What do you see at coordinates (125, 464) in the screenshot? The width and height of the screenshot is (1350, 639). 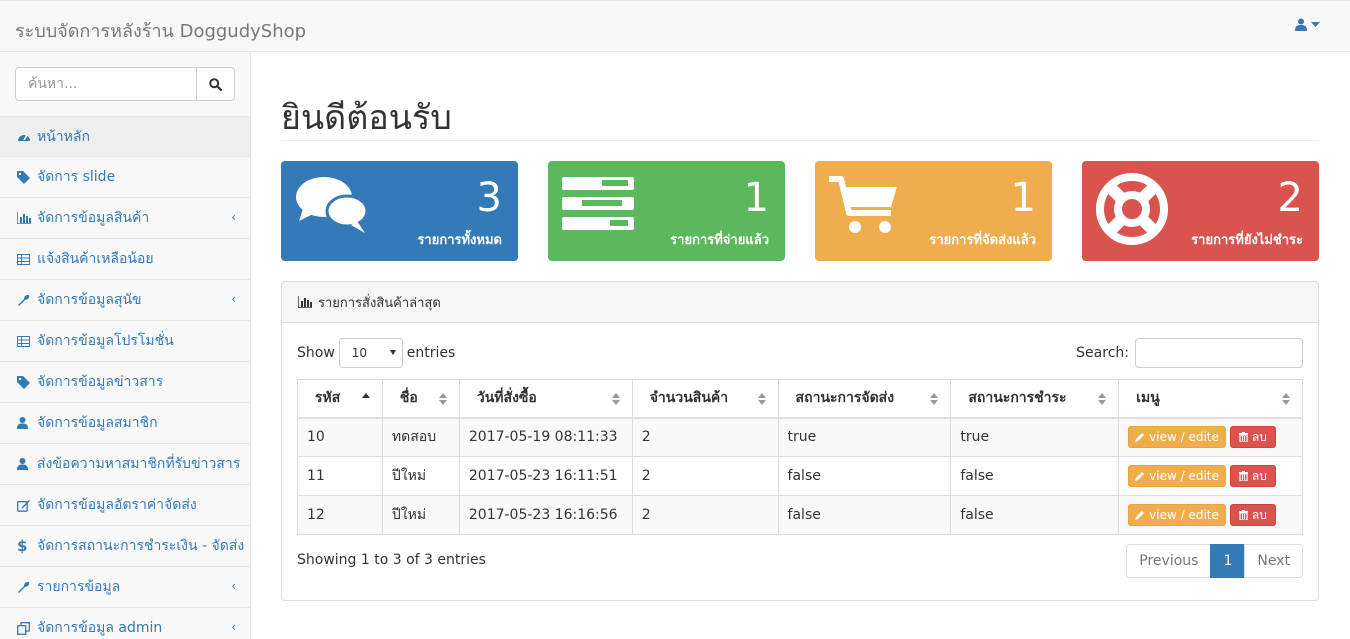 I see `sidebar-item-8: ส่งข้อความหาสมาชิกที่รับข่าวสาร` at bounding box center [125, 464].